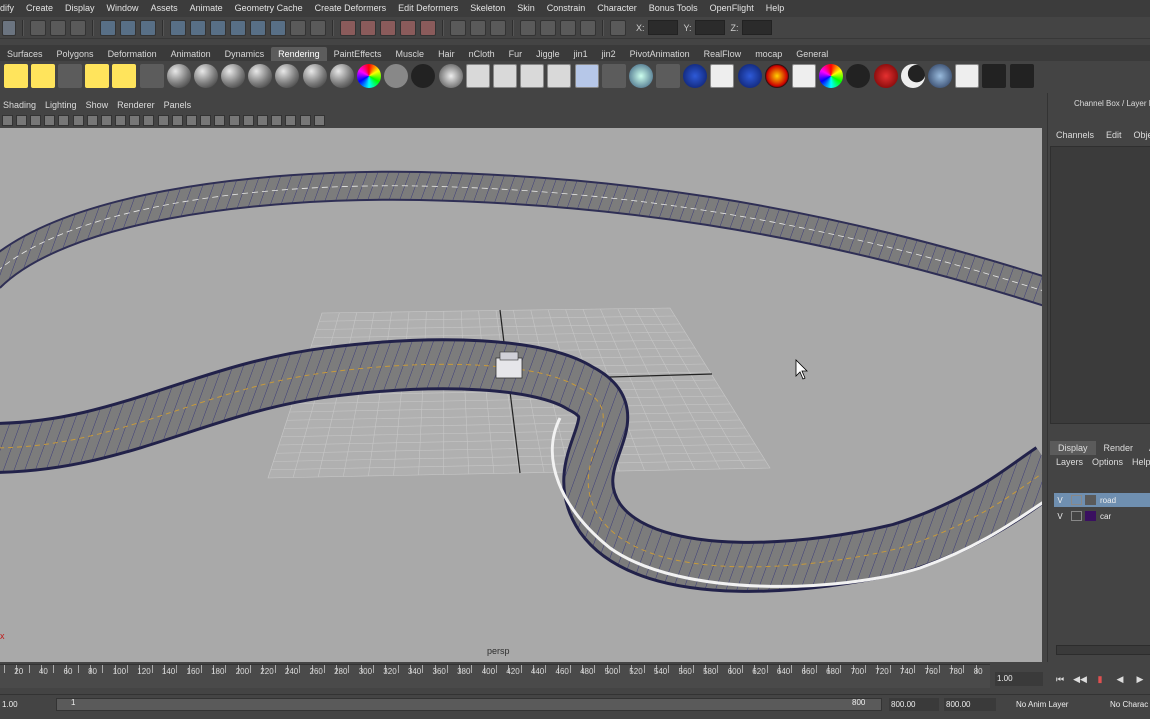  Describe the element at coordinates (75, 54) in the screenshot. I see `shelf-tab-polygons: Polygons` at that location.